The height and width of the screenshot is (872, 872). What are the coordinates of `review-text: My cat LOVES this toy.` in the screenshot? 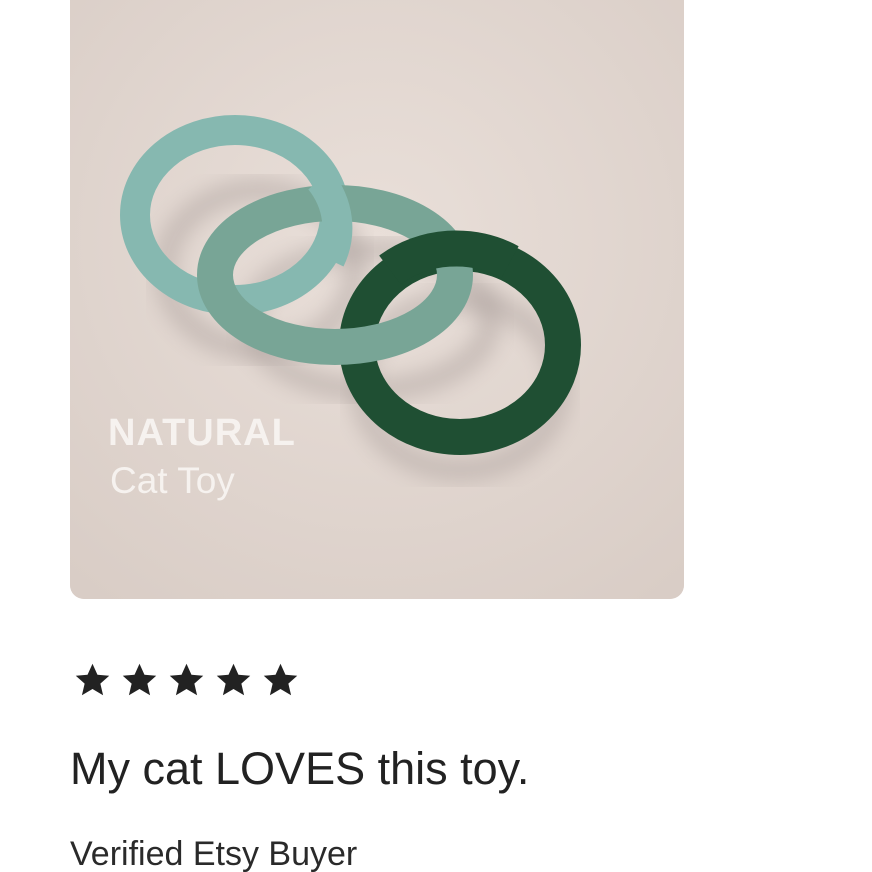 It's located at (300, 768).